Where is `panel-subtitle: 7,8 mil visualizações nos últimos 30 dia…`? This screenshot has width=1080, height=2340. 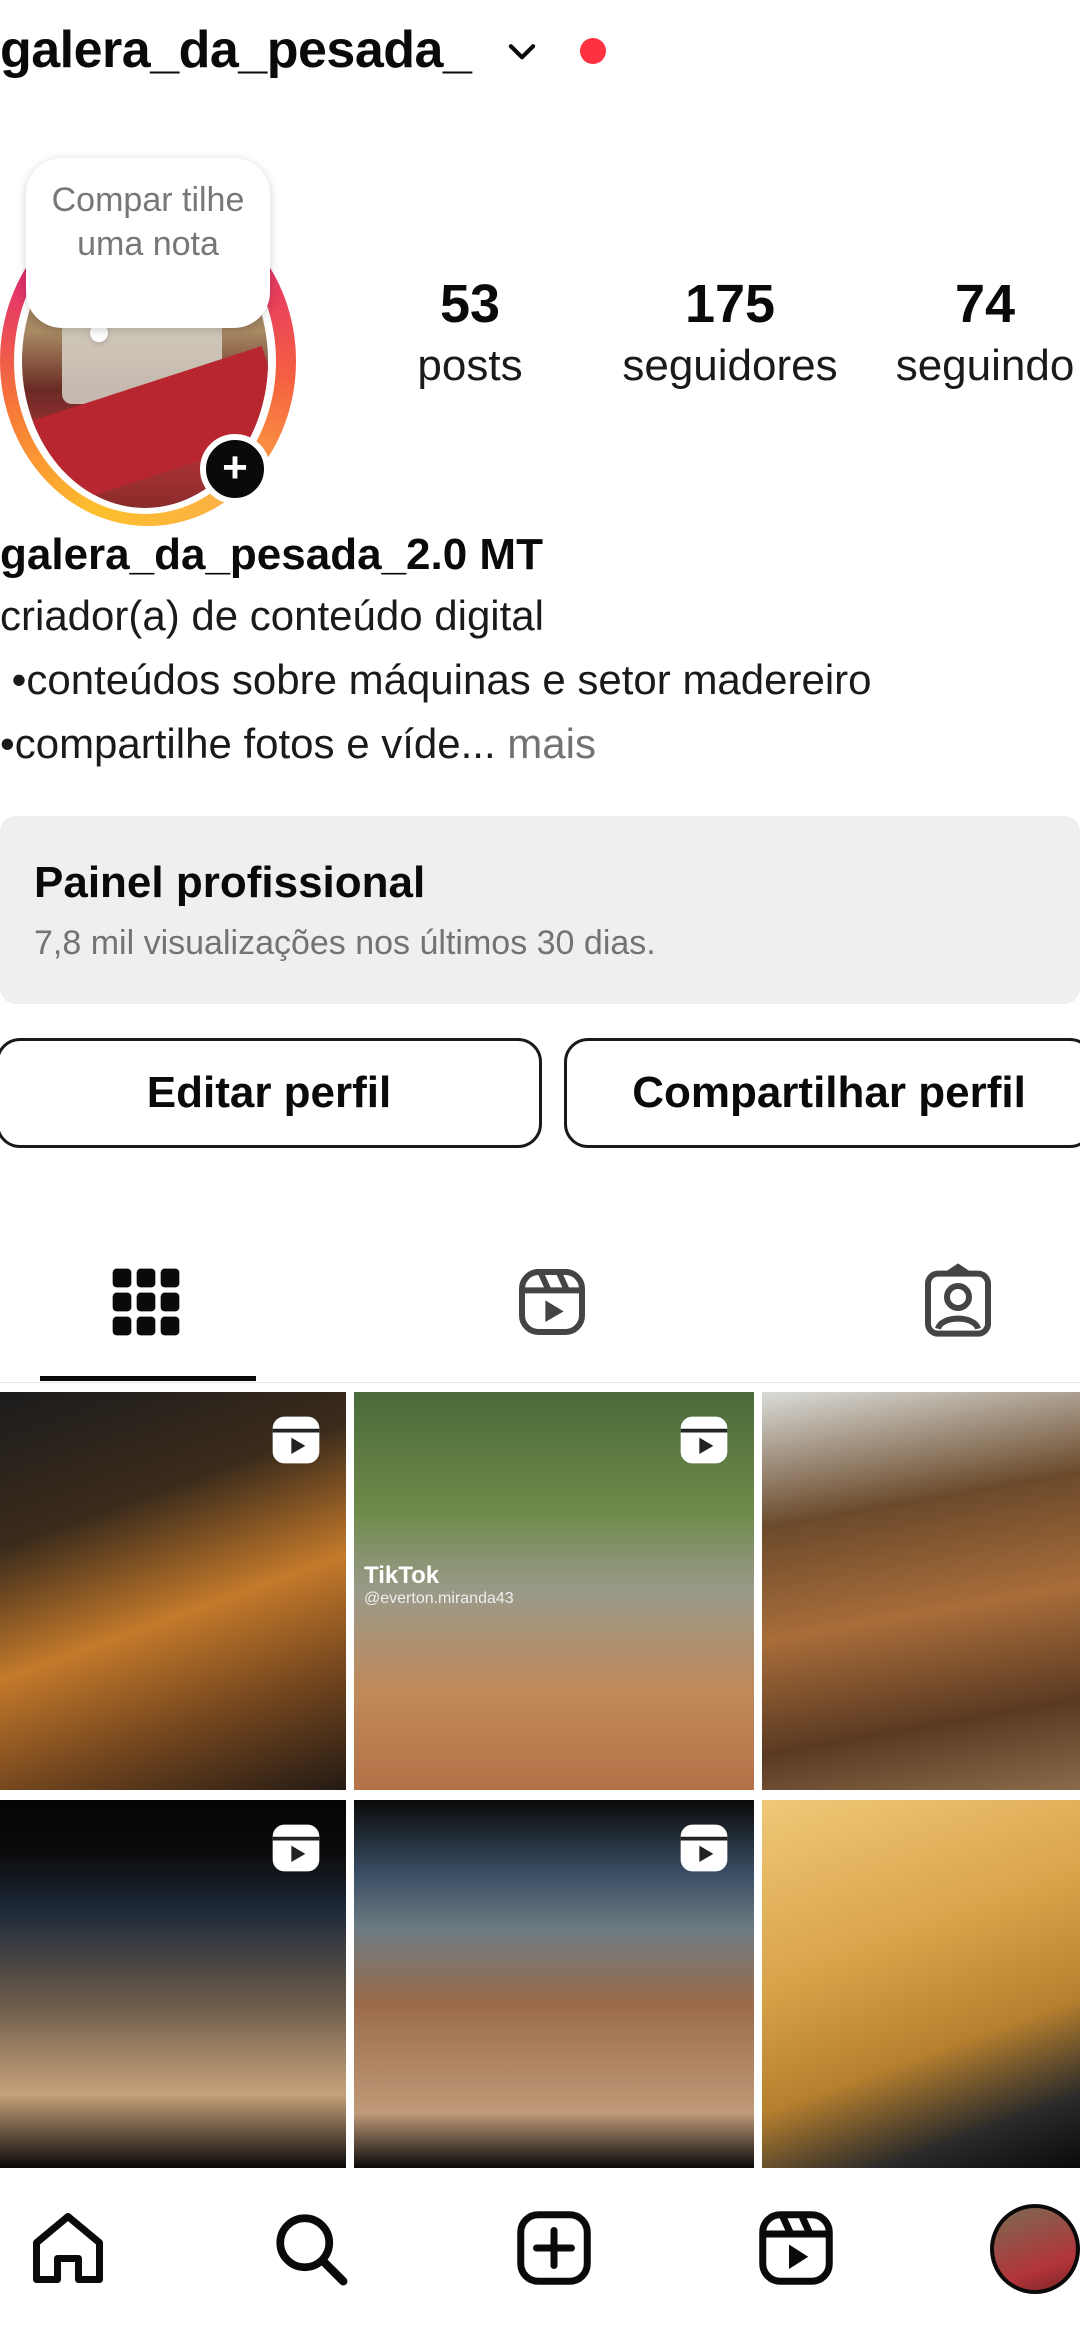
panel-subtitle: 7,8 mil visualizações nos últimos 30 dia… is located at coordinates (345, 943).